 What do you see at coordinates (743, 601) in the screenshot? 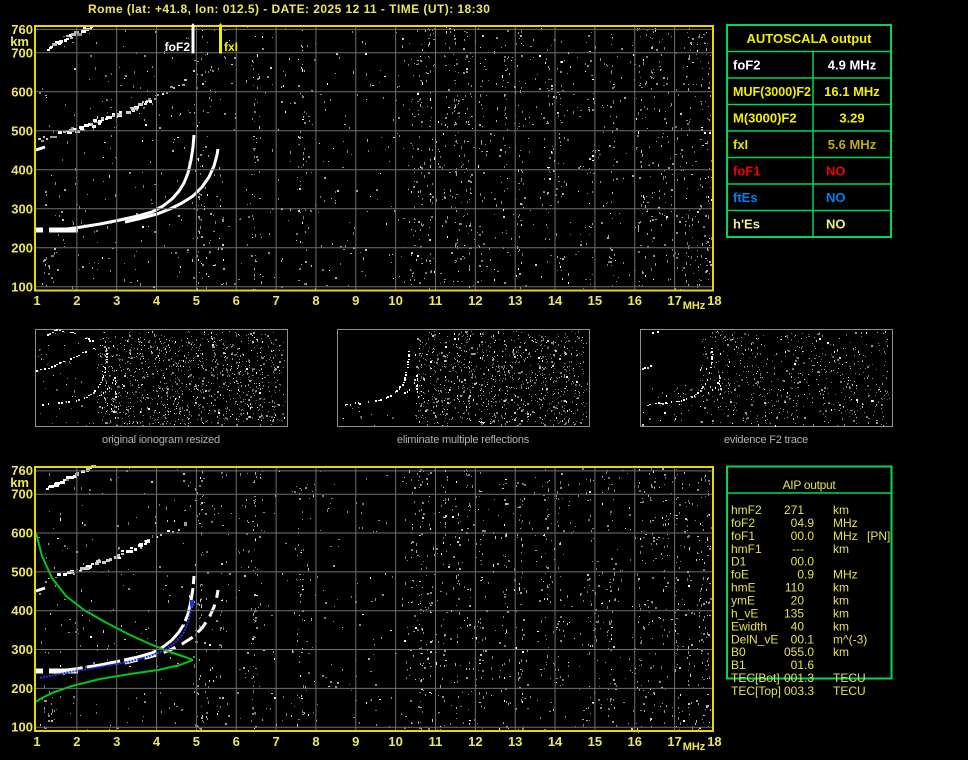
I see `svg-text: ymE` at bounding box center [743, 601].